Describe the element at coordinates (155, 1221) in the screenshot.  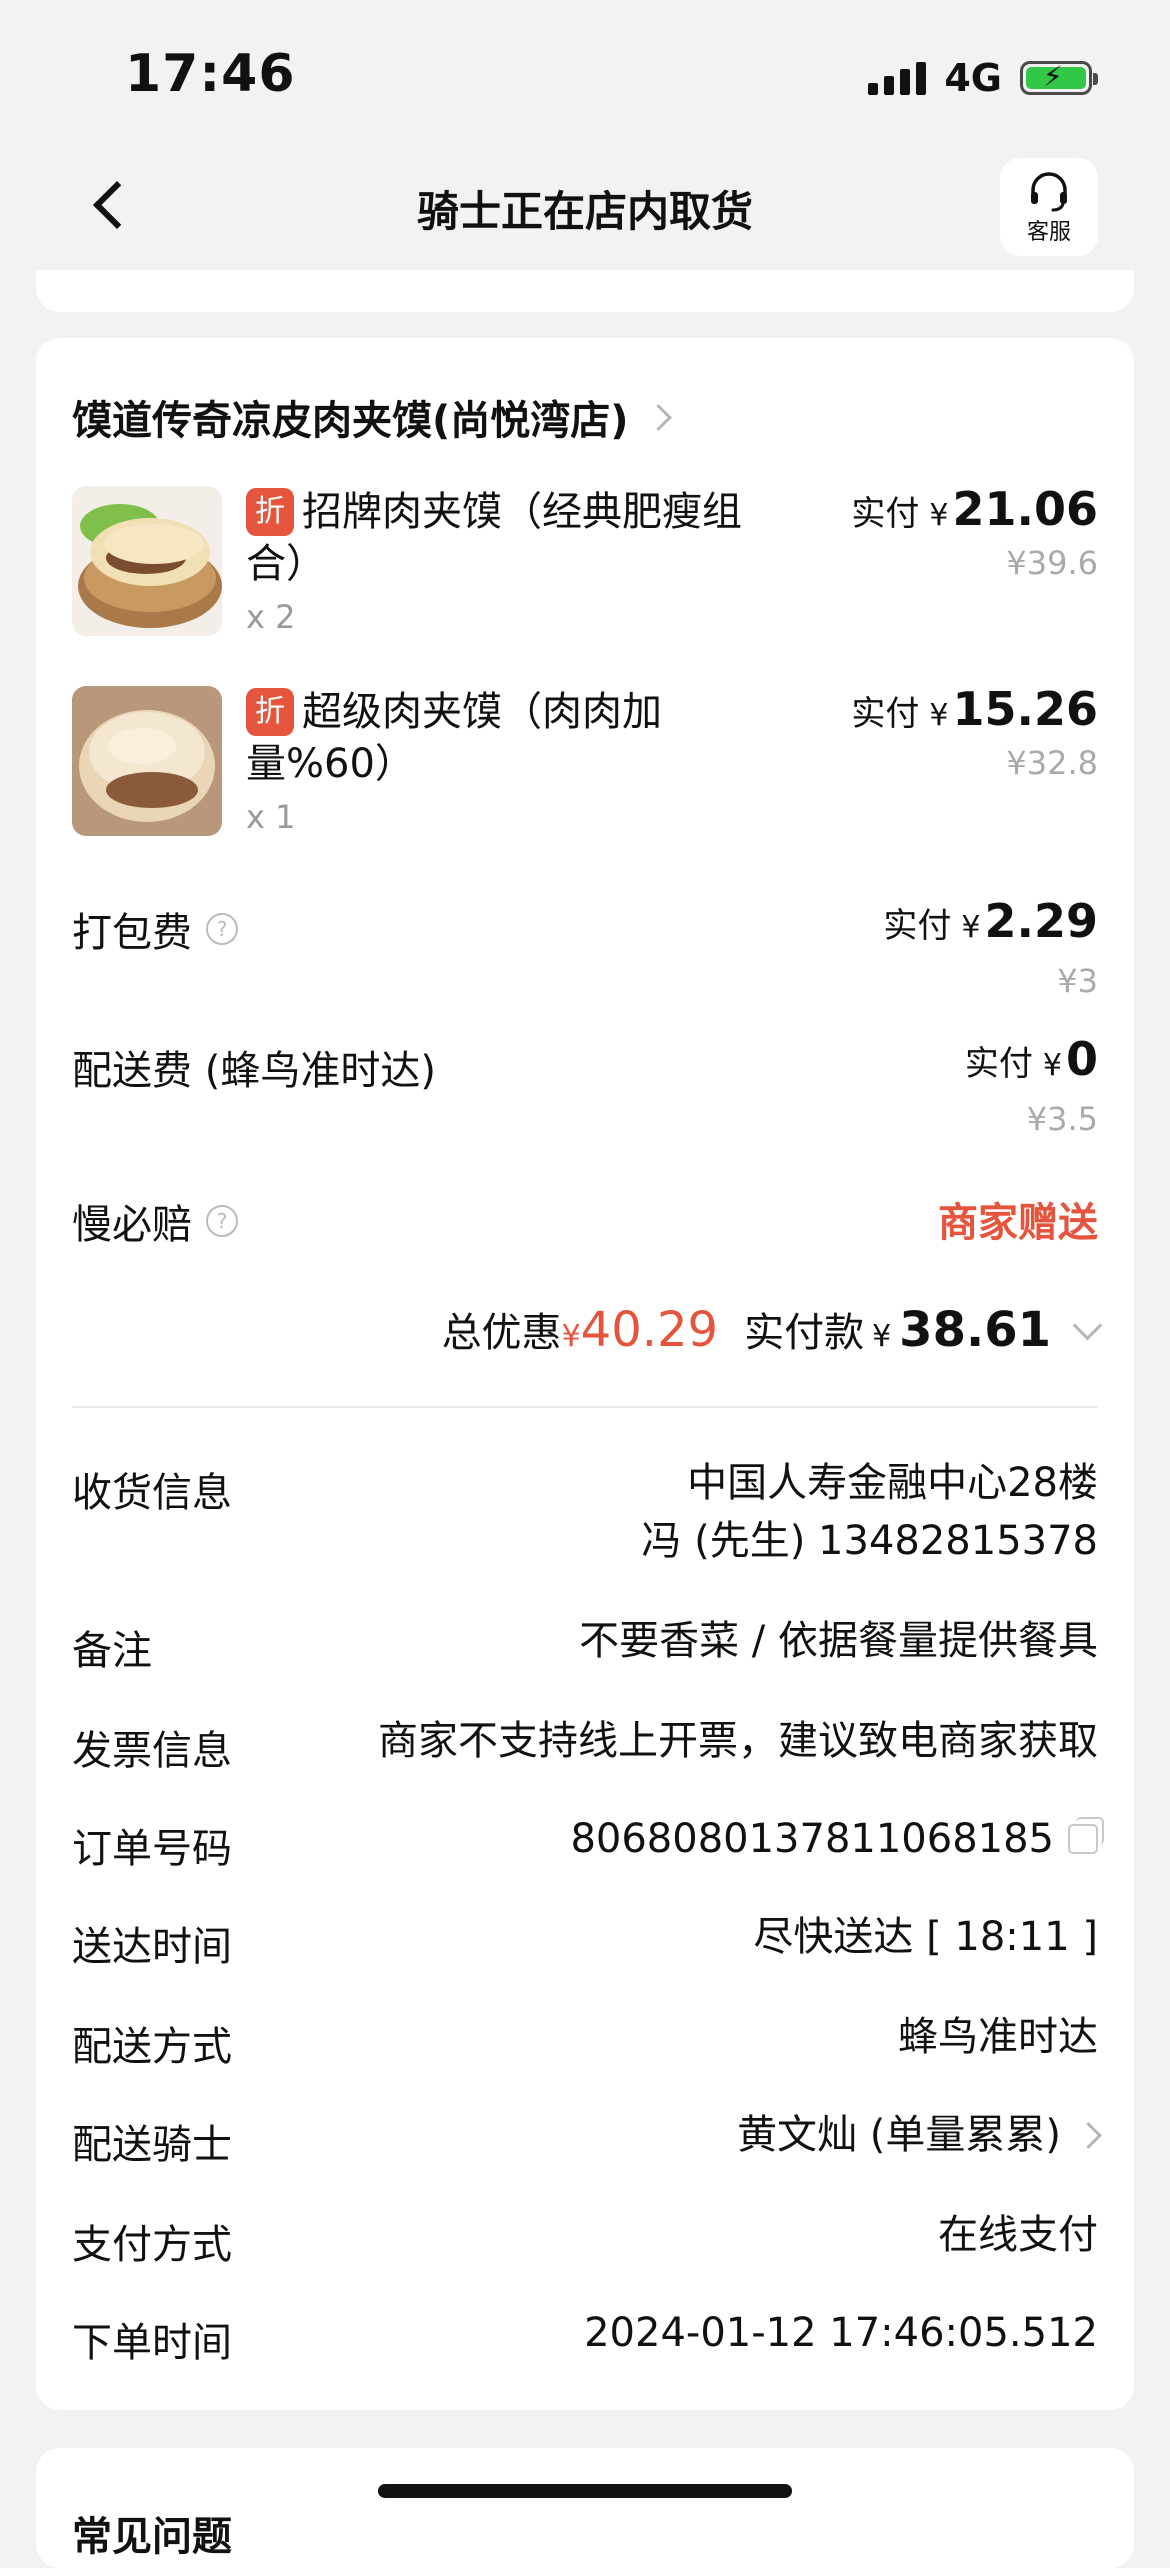
I see `slow-compensation-label: 慢必赔 ?` at that location.